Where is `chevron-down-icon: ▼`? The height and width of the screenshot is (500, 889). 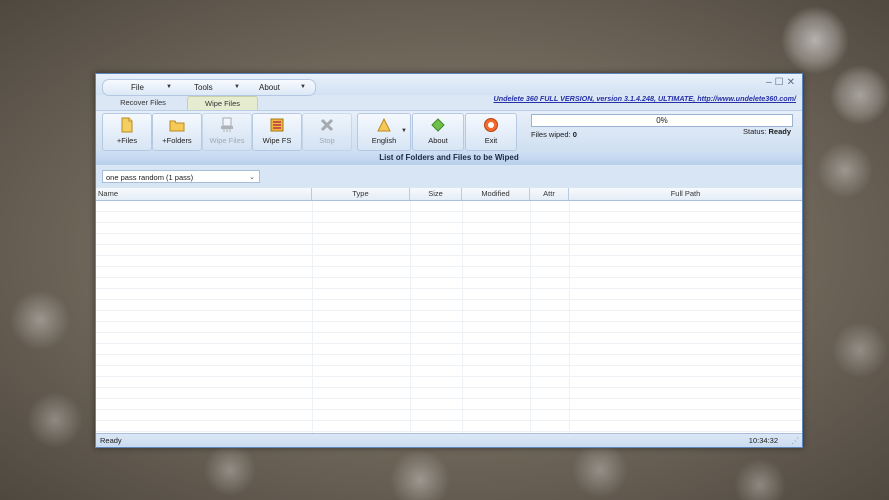
chevron-down-icon: ▼ is located at coordinates (404, 131).